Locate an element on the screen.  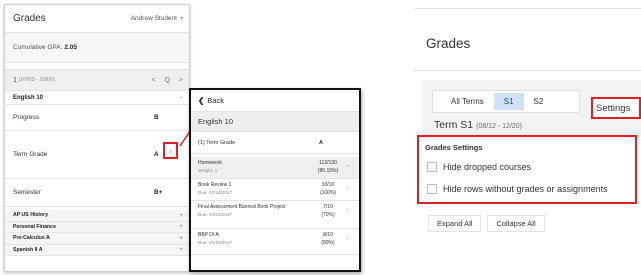
grades-header: Grades Andrew Student ▾ is located at coordinates (97, 19).